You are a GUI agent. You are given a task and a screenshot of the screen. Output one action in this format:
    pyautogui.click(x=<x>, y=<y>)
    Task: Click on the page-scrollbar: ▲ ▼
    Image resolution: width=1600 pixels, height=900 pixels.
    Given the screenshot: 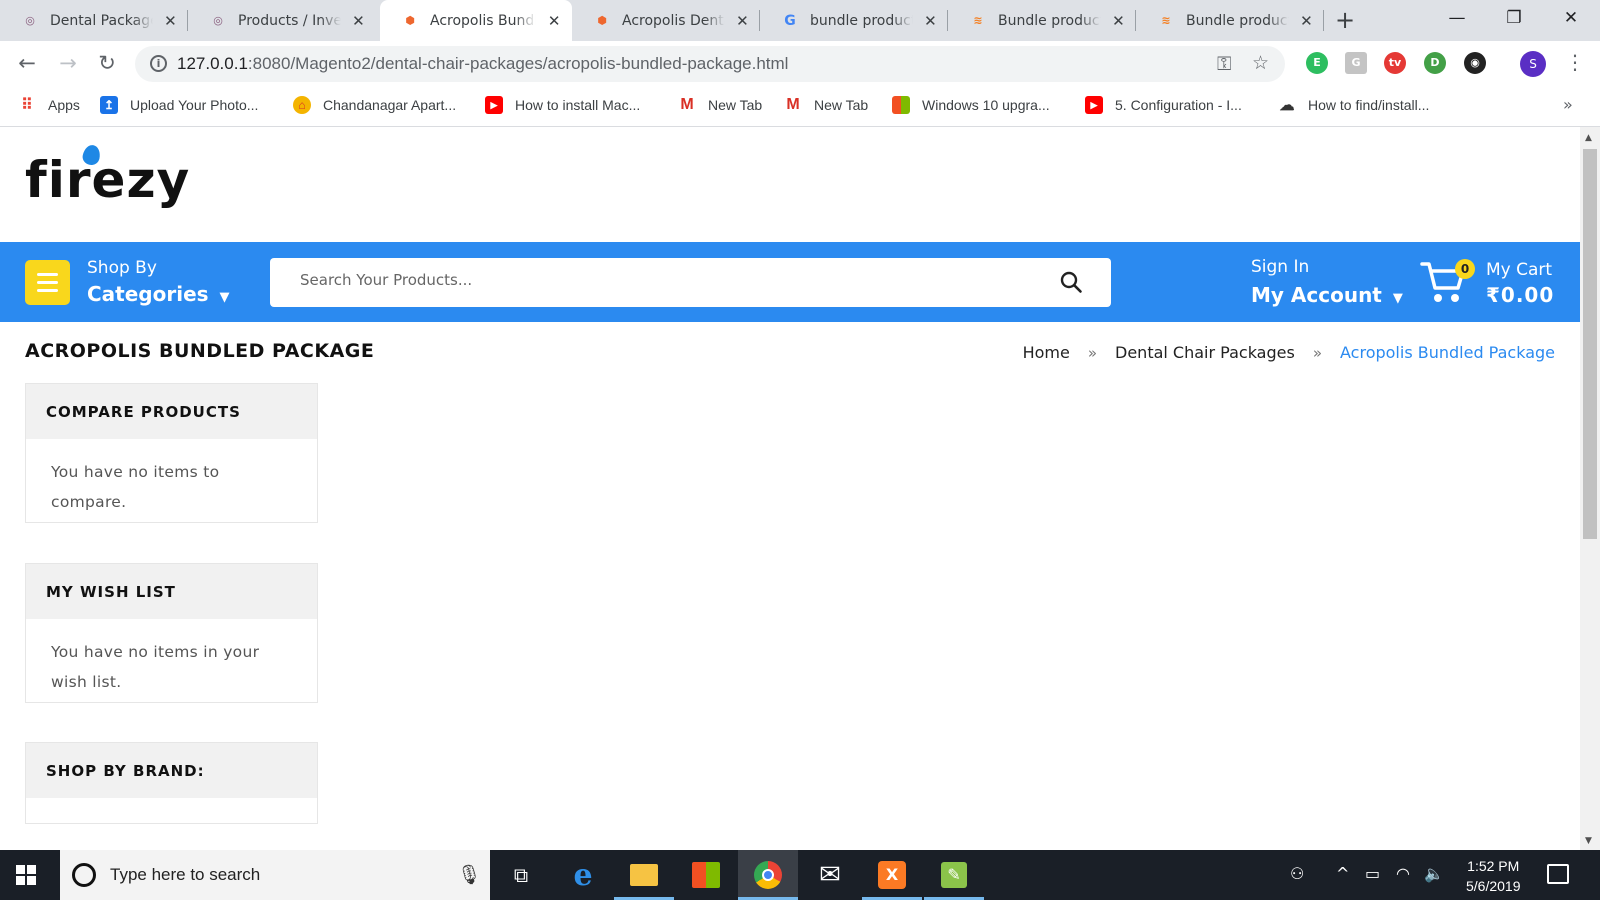 What is the action you would take?
    pyautogui.click(x=1590, y=488)
    